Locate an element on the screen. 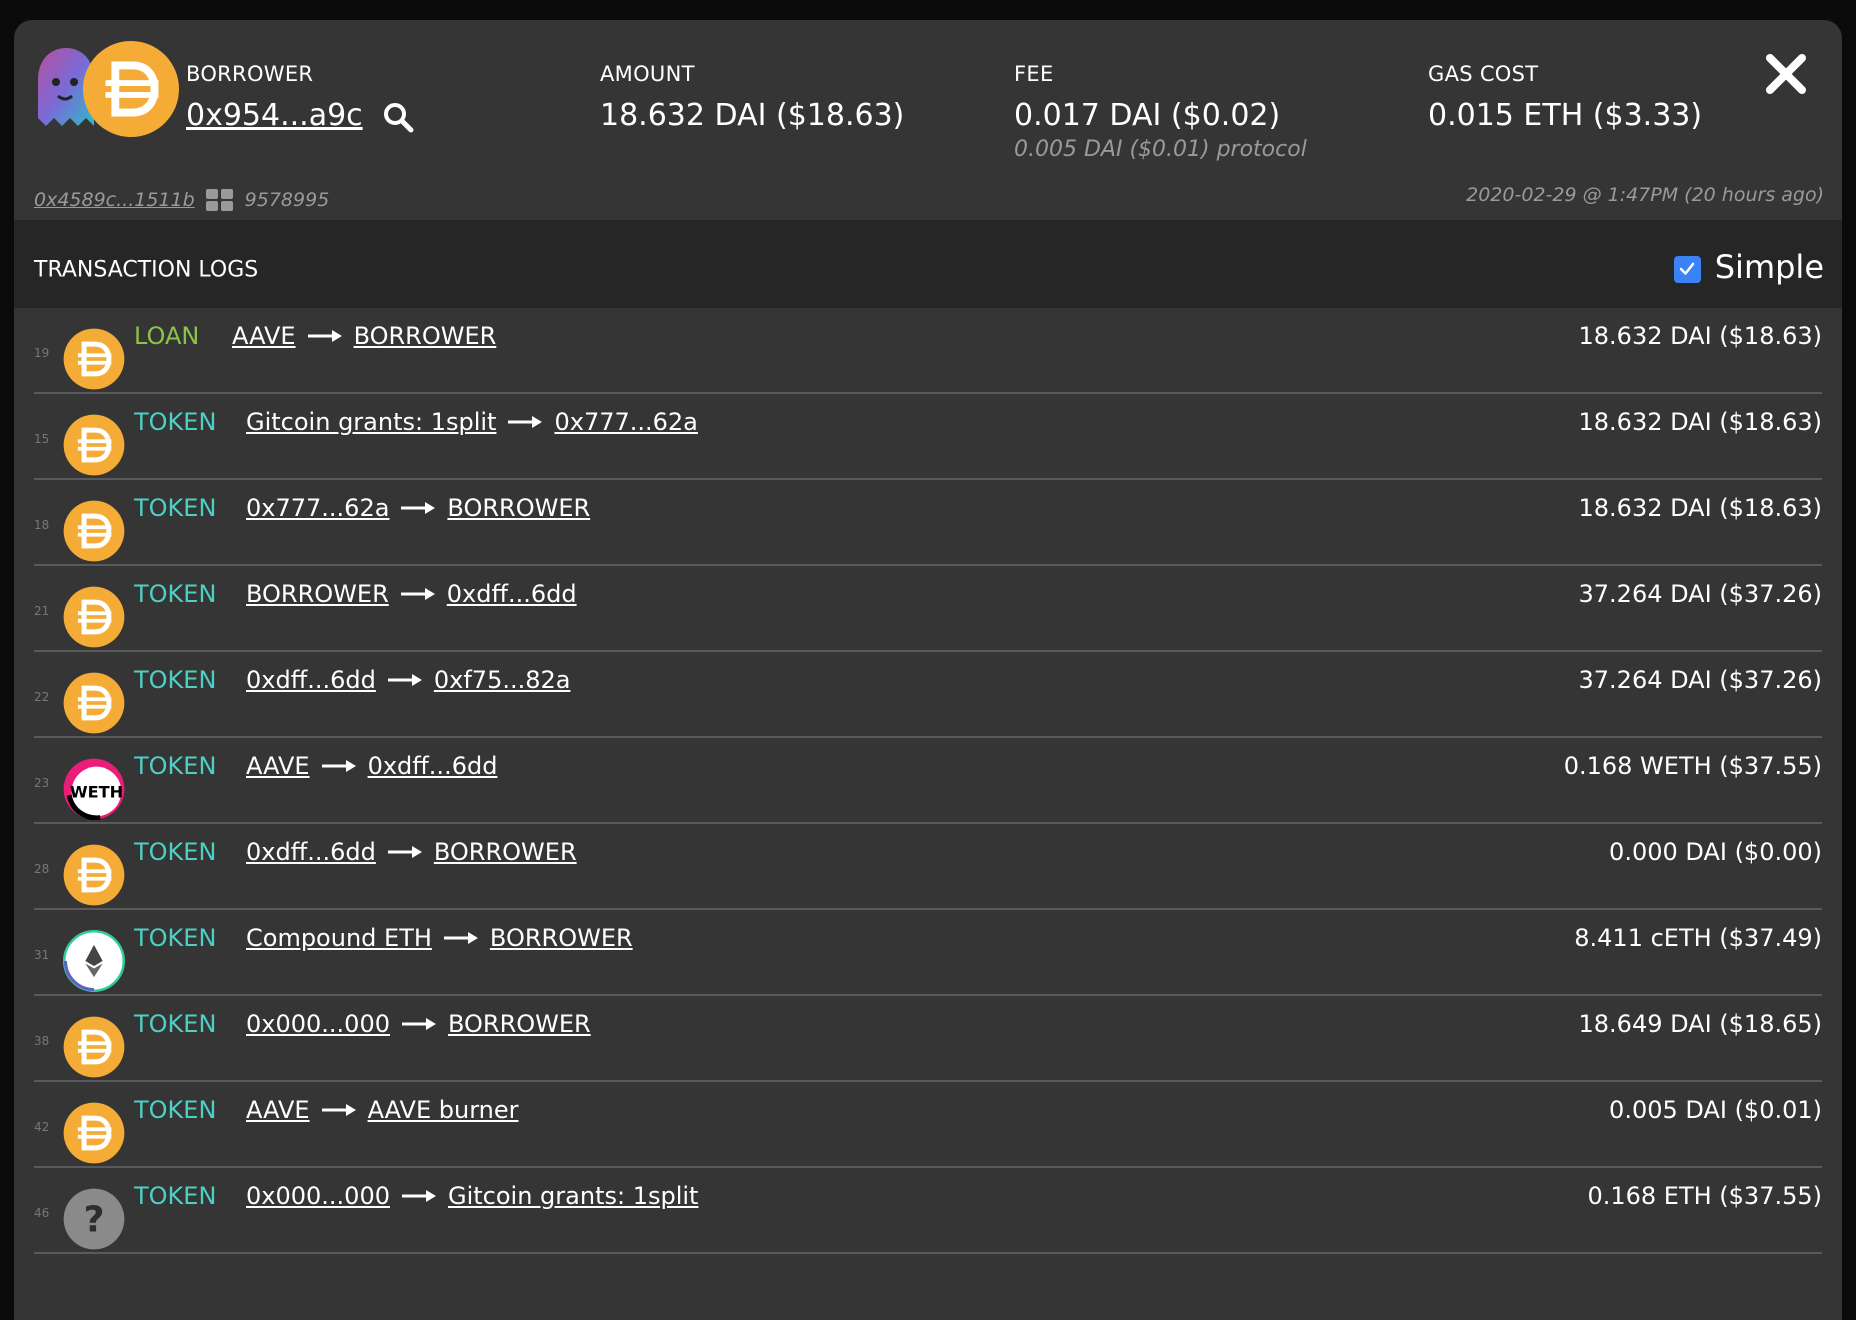  simple-checkbox is located at coordinates (1687, 269).